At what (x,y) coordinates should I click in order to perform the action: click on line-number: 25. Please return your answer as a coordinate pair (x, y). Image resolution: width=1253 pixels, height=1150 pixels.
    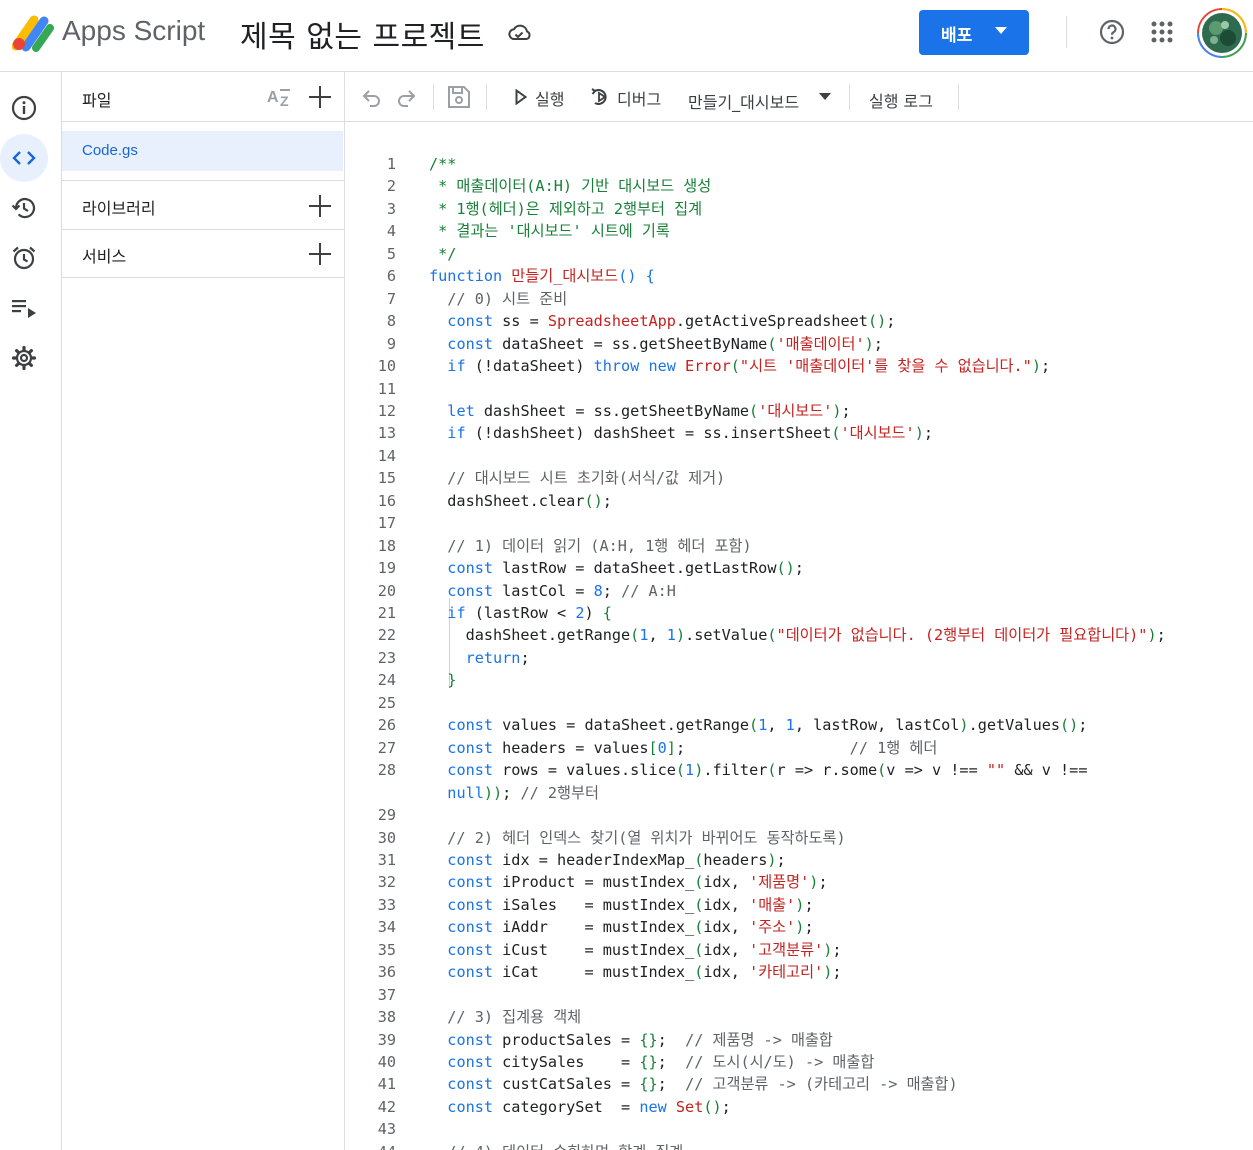
    Looking at the image, I should click on (386, 702).